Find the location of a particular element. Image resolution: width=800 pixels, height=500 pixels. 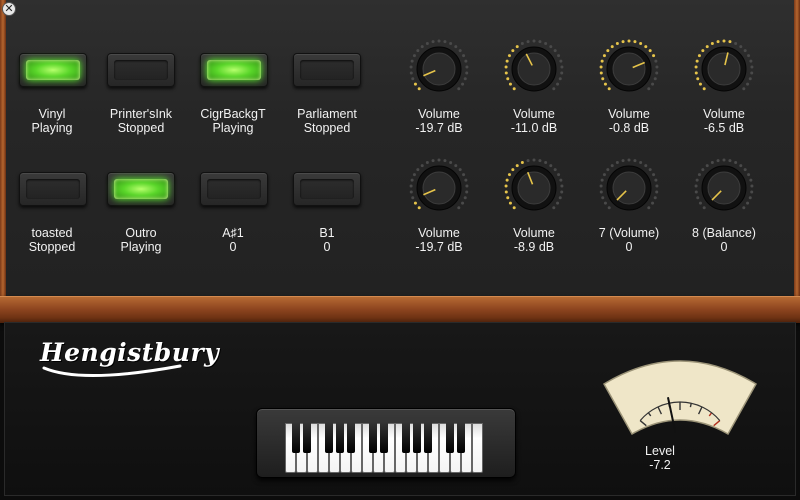

knob-label-8: 8 (Balance) 0 is located at coordinates (724, 240).